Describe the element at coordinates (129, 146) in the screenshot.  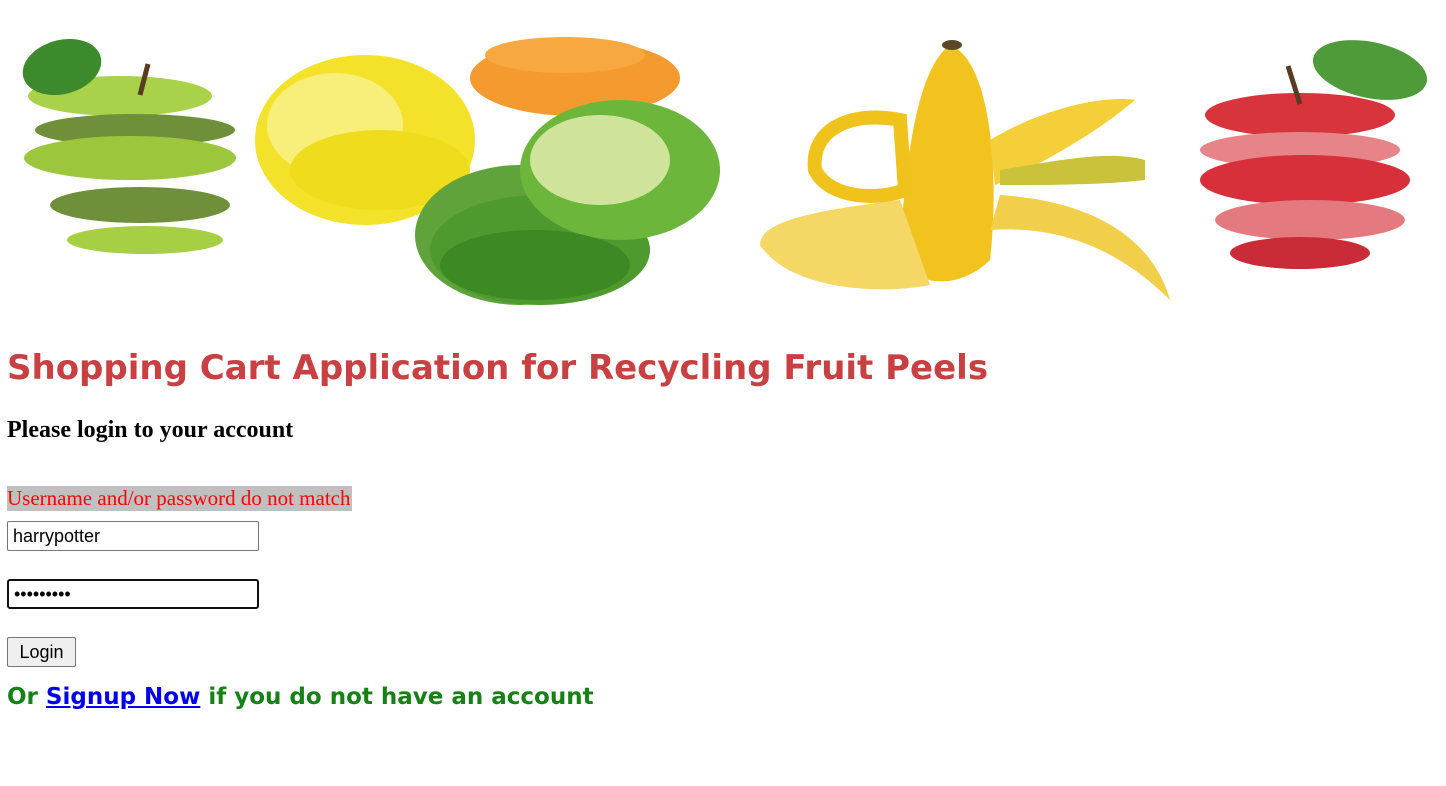
I see `green-apple-peel-image` at that location.